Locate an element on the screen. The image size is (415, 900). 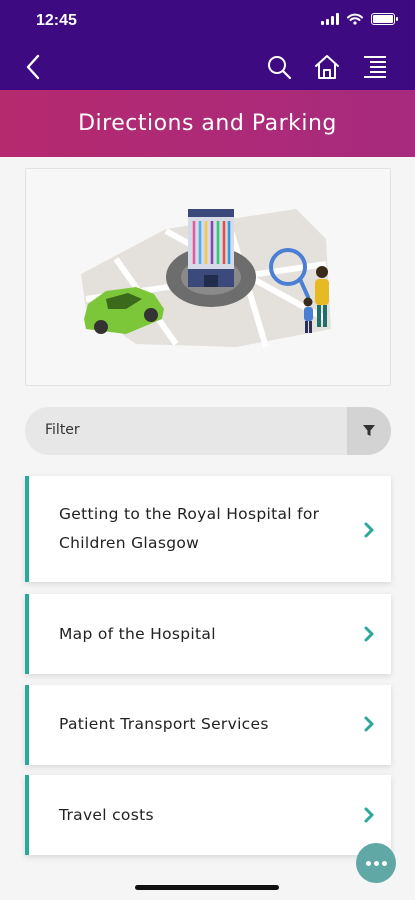
battery-icon is located at coordinates (384, 19).